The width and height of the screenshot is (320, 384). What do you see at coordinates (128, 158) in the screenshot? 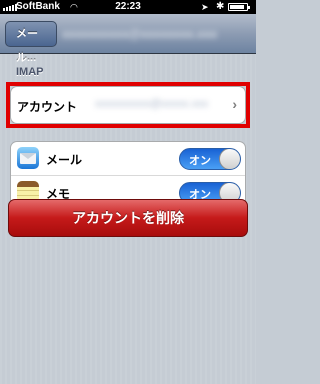
I see `service-row-mail: メール オン` at bounding box center [128, 158].